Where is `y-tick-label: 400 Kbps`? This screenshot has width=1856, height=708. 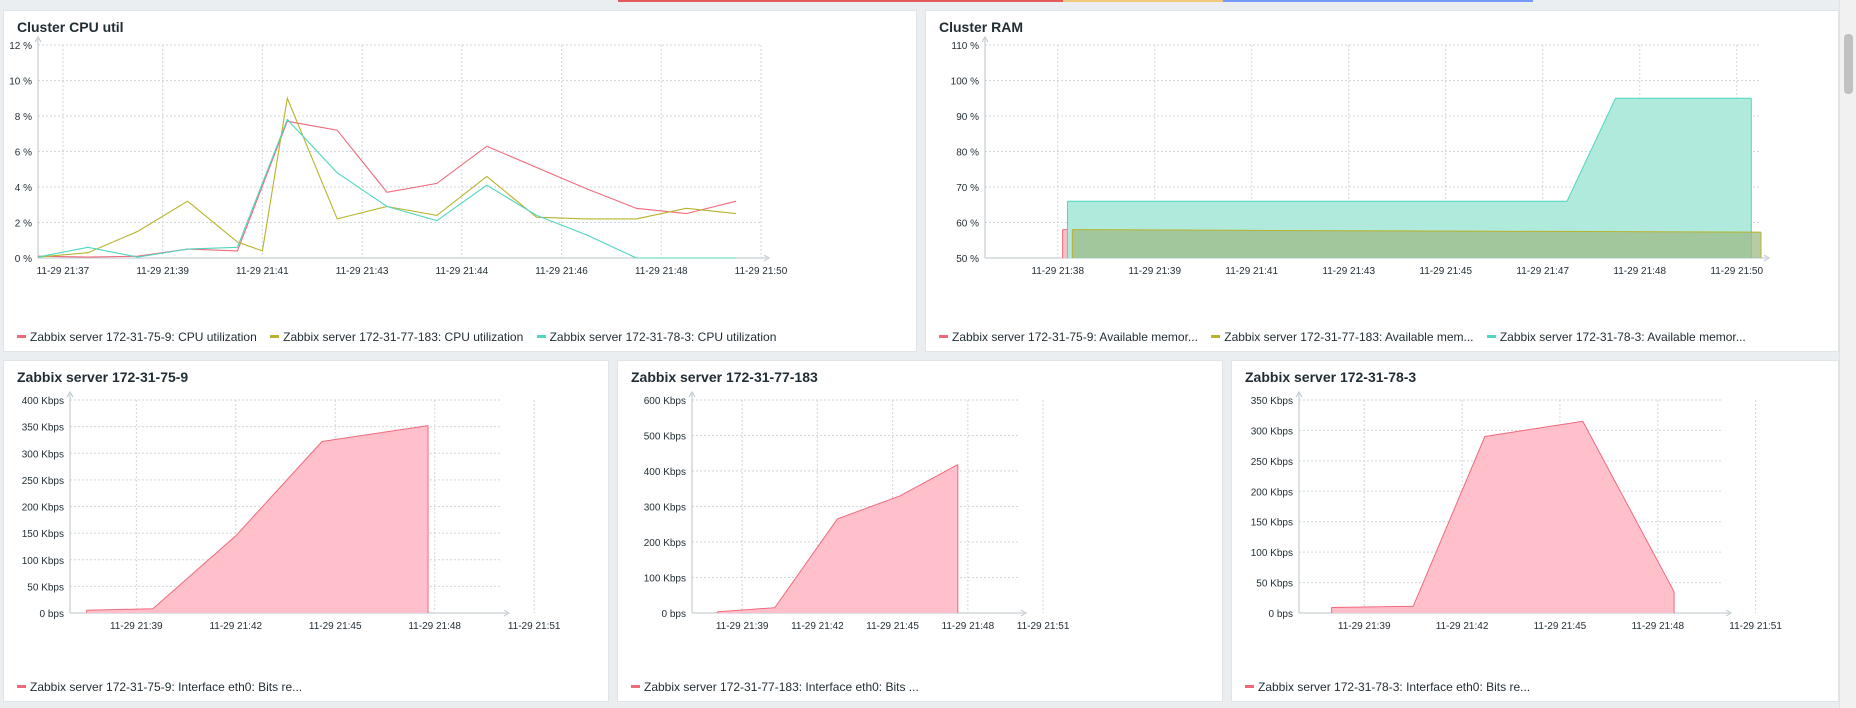 y-tick-label: 400 Kbps is located at coordinates (665, 472).